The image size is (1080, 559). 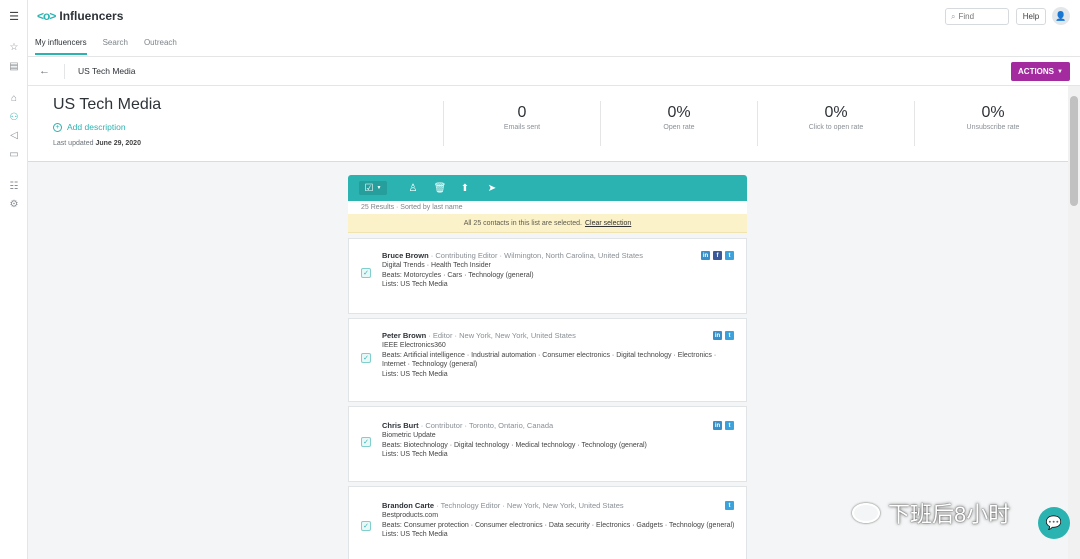 What do you see at coordinates (14, 186) in the screenshot?
I see `list-icon: ☷` at bounding box center [14, 186].